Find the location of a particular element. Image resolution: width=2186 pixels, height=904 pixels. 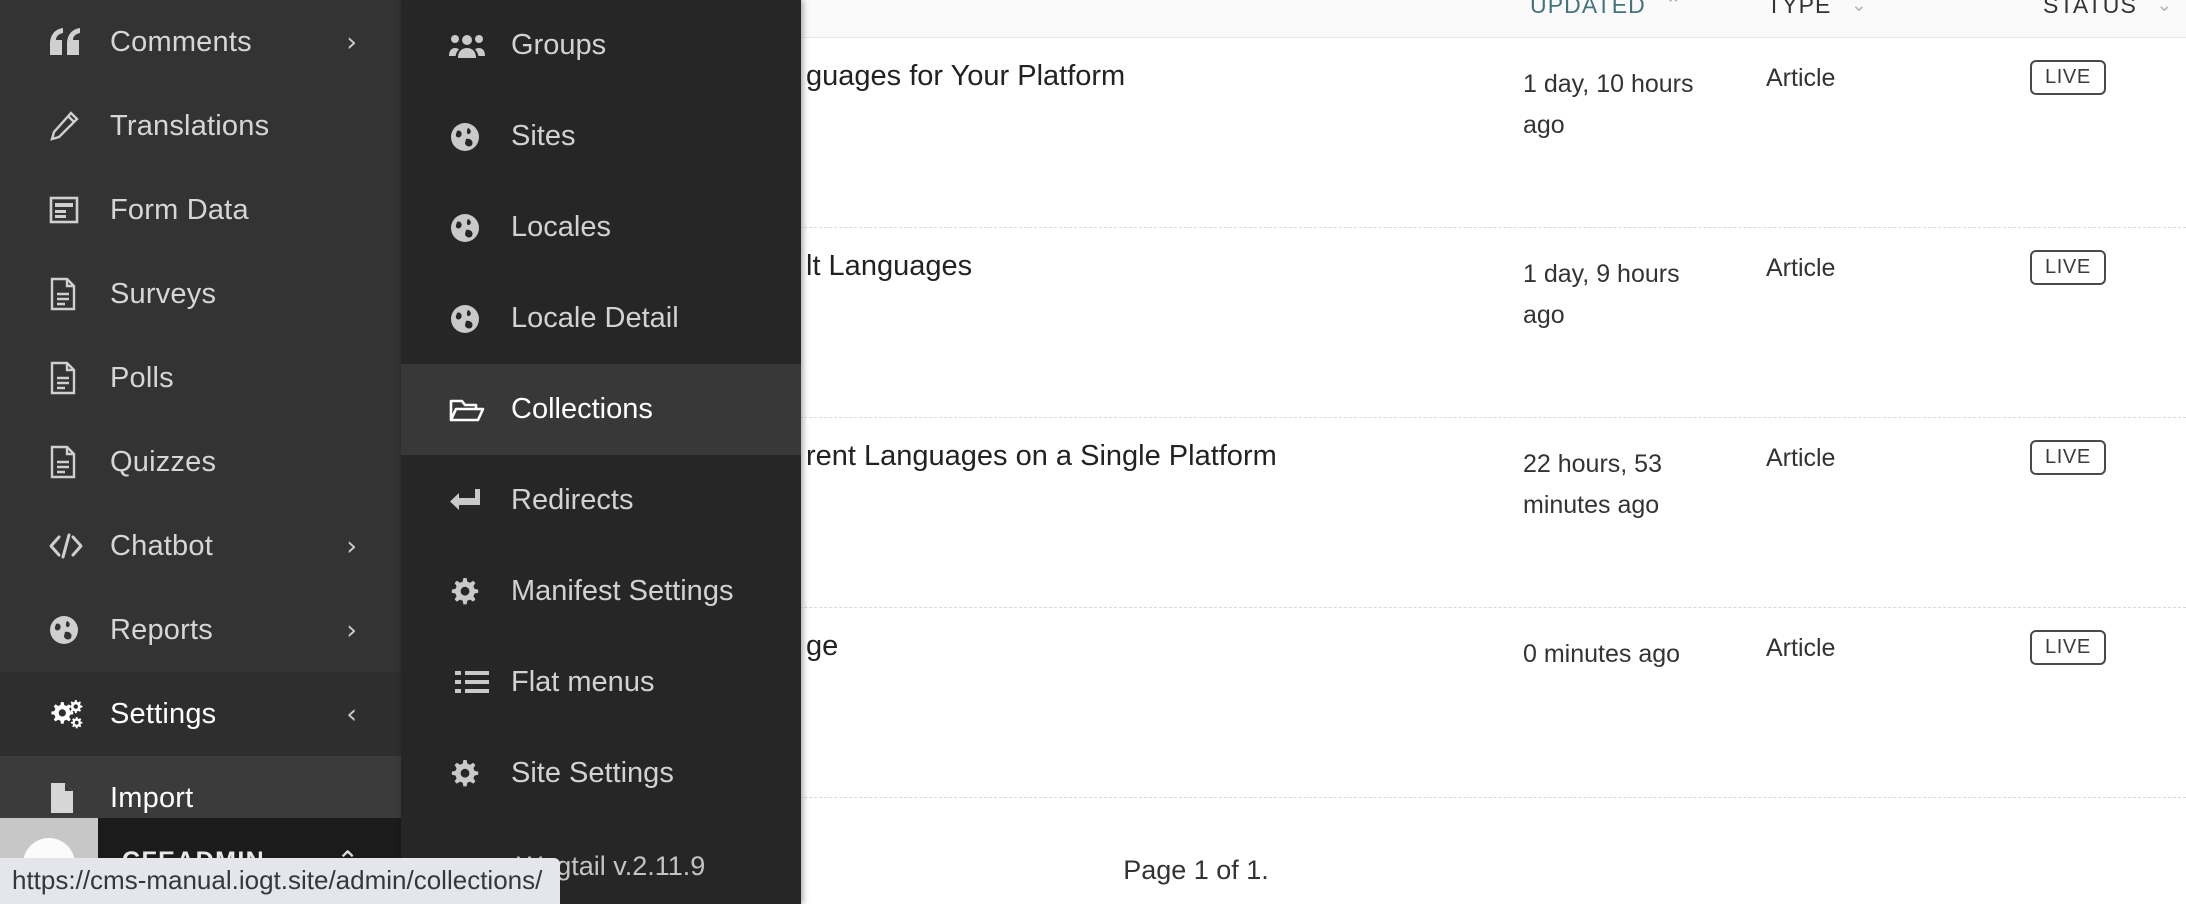

submenu-item-label: Site Settings is located at coordinates (592, 773).